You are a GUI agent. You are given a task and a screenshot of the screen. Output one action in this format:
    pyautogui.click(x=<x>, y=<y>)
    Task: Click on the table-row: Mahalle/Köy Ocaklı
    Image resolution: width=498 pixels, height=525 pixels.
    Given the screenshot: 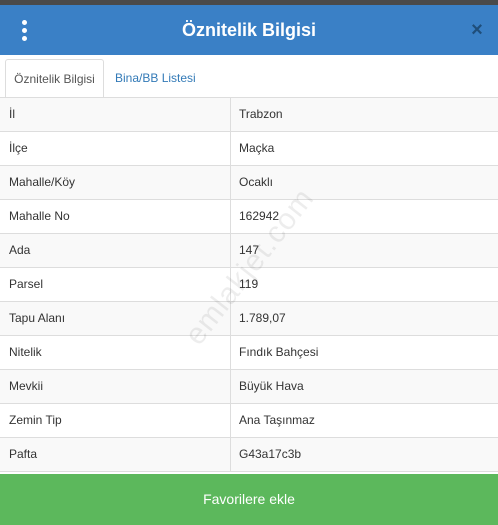 What is the action you would take?
    pyautogui.click(x=249, y=183)
    